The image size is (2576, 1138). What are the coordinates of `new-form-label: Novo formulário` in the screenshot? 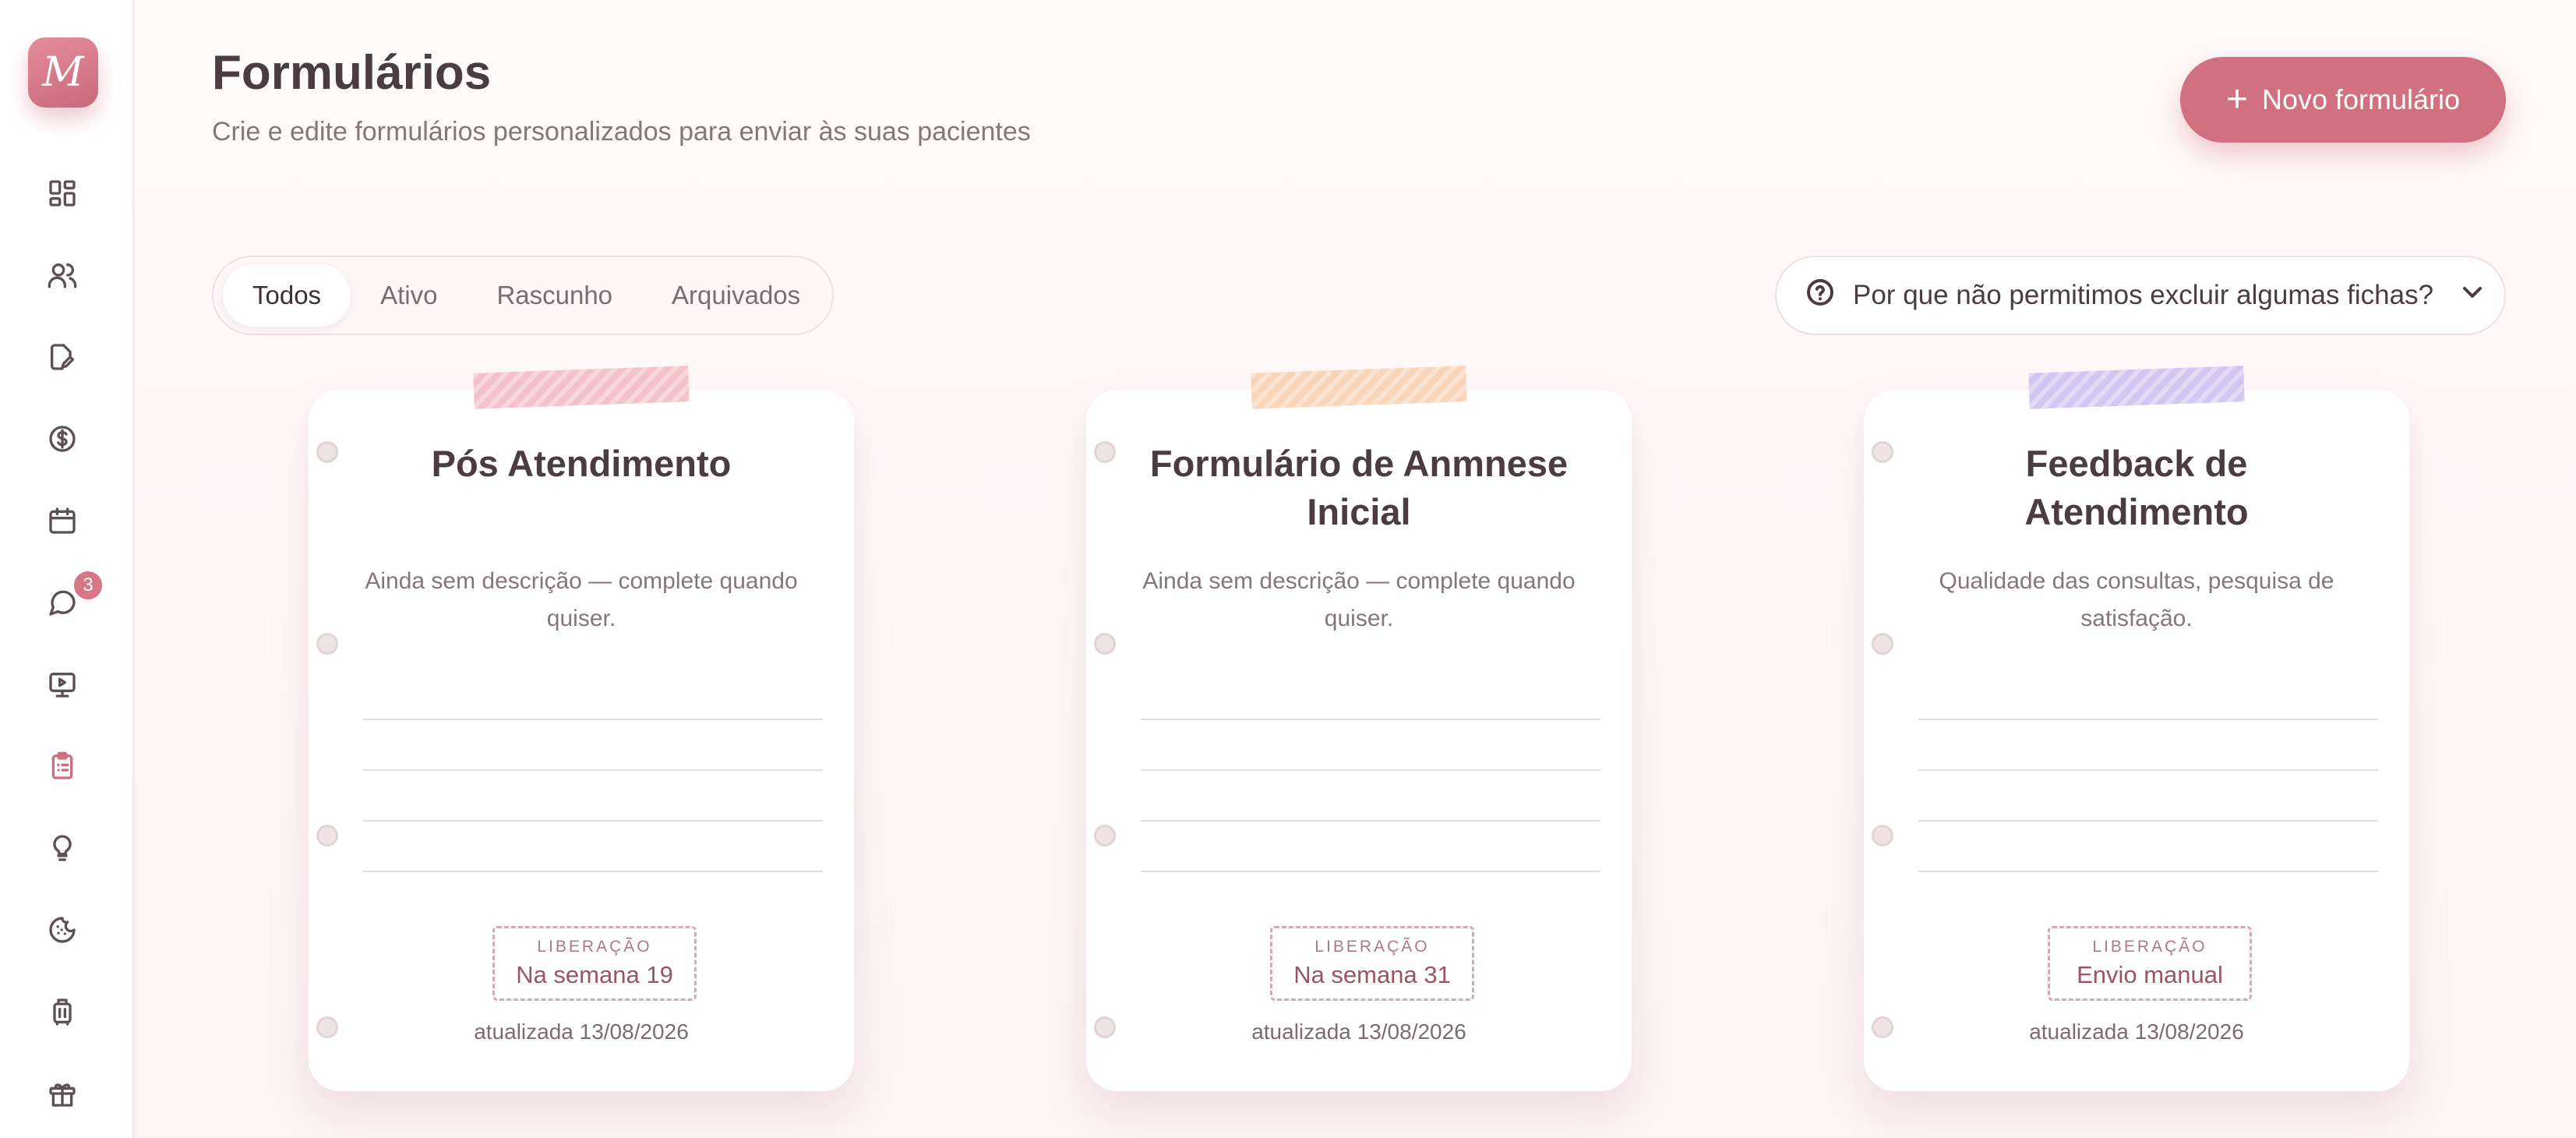 It's located at (2361, 99).